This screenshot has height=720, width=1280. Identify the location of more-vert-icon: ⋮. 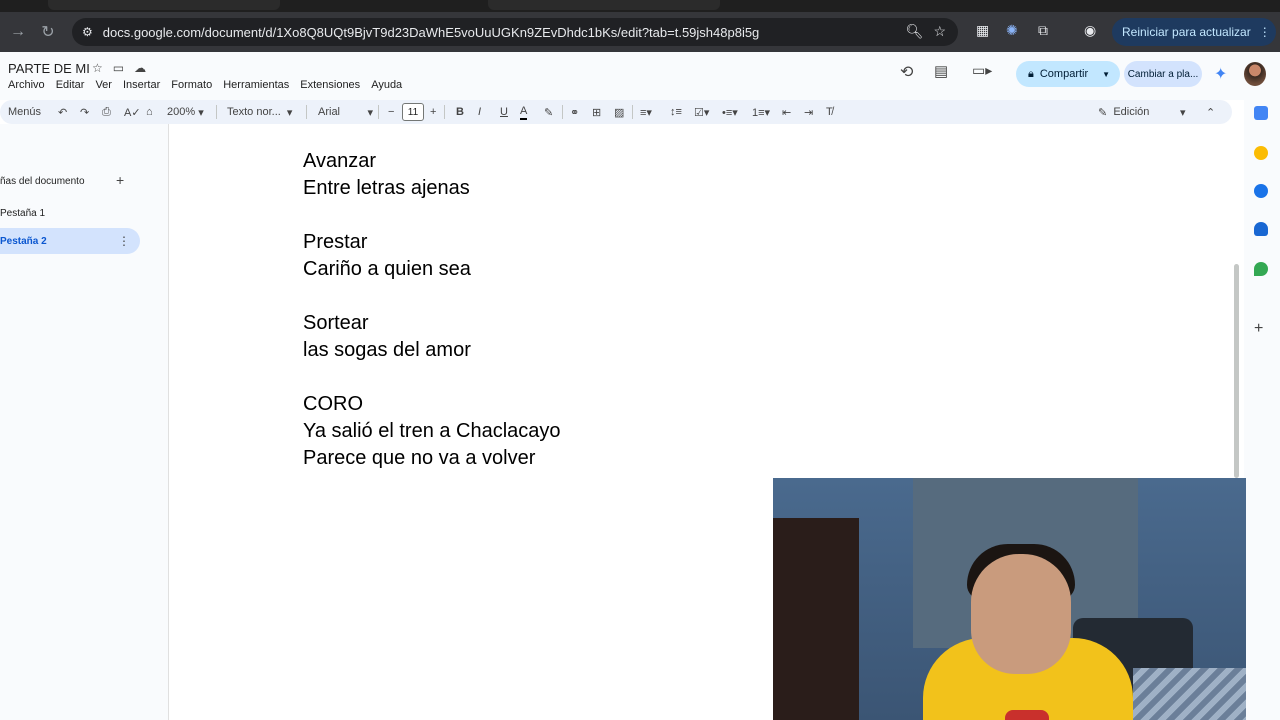
(1264, 32).